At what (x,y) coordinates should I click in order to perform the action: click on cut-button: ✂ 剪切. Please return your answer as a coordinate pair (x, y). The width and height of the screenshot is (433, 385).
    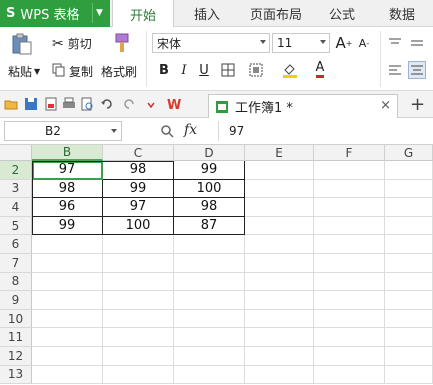
    Looking at the image, I should click on (72, 43).